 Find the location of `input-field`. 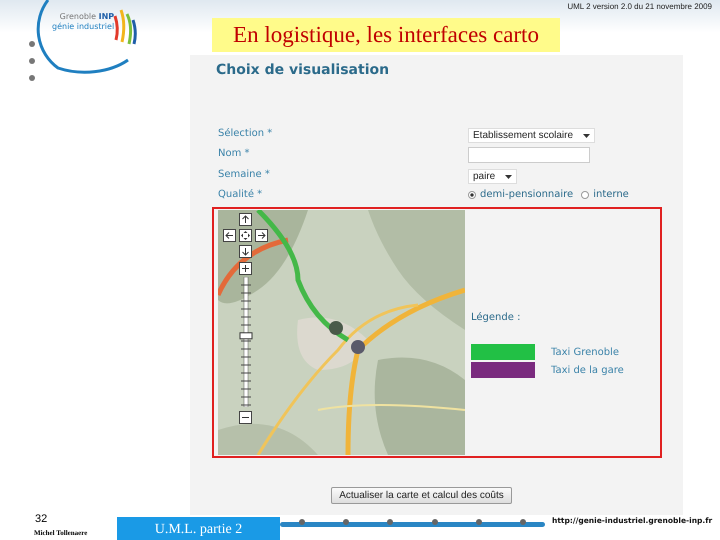

input-field is located at coordinates (529, 154).